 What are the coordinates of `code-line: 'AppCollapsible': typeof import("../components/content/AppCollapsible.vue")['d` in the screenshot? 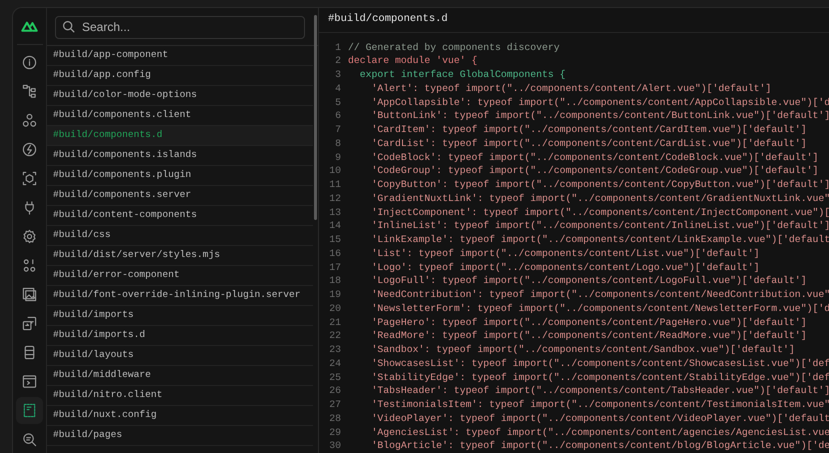 It's located at (599, 103).